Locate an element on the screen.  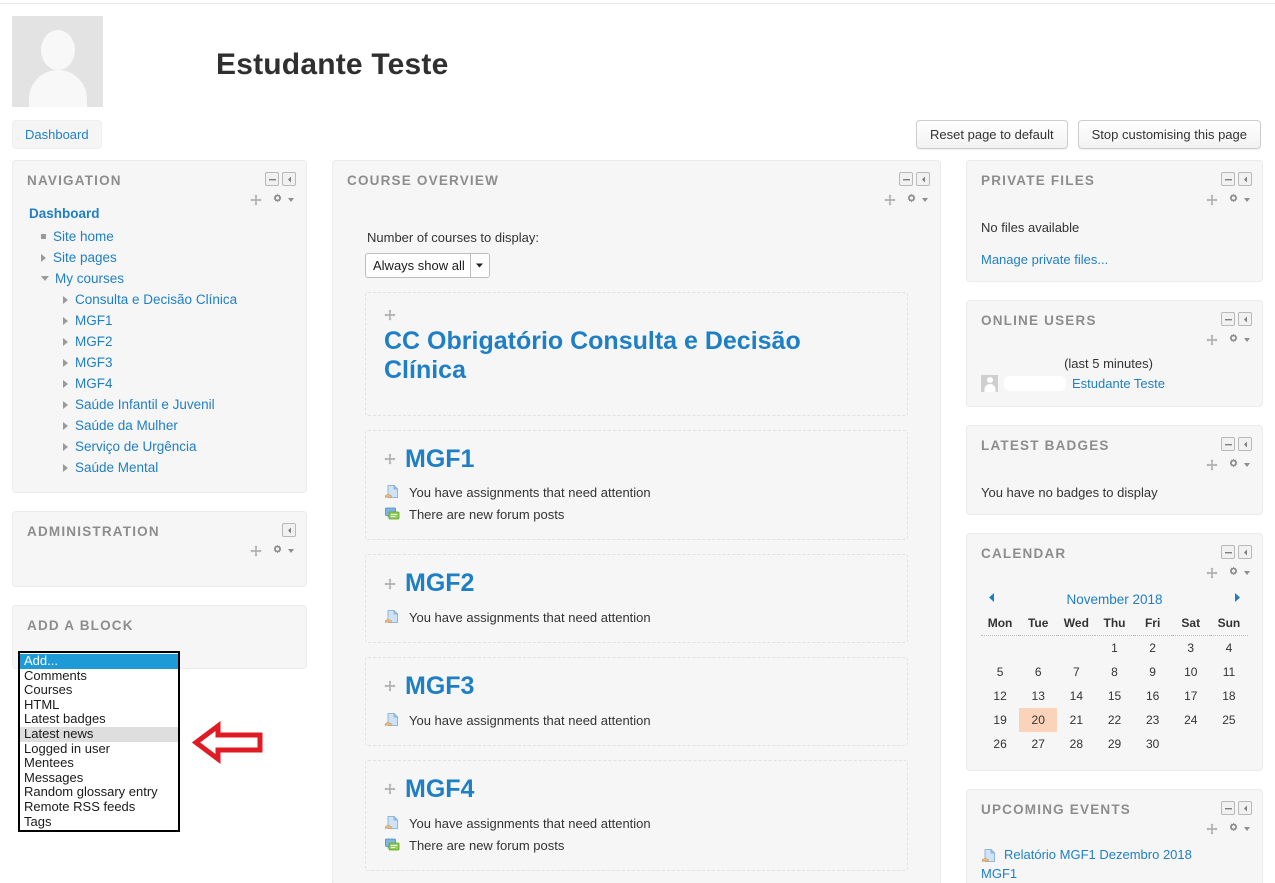
breadcrumb-dashboard: Dashboard is located at coordinates (57, 134).